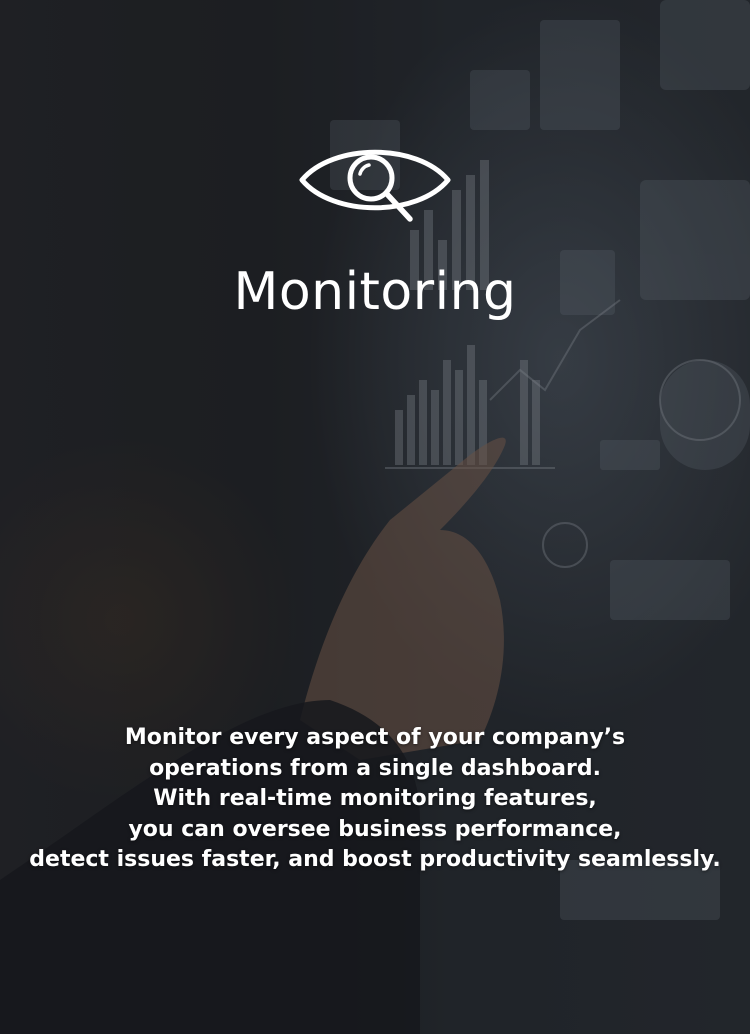  I want to click on description-line: With real-time monitoring features,, so click(375, 798).